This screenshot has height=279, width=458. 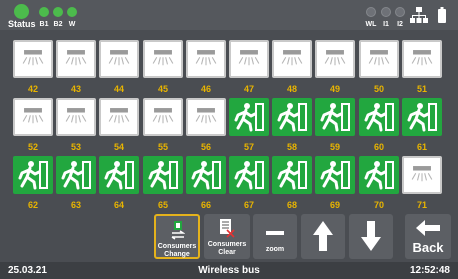 I want to click on led-b1, so click(x=44, y=12).